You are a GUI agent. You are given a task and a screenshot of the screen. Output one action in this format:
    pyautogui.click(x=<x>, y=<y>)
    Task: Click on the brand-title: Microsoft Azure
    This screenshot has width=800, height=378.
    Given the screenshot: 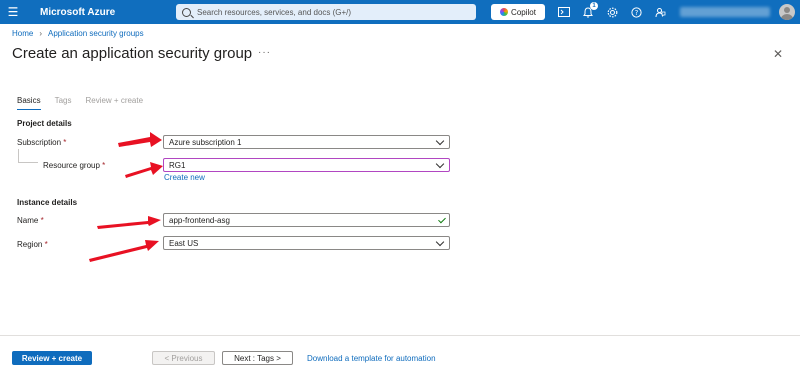 What is the action you would take?
    pyautogui.click(x=77, y=12)
    